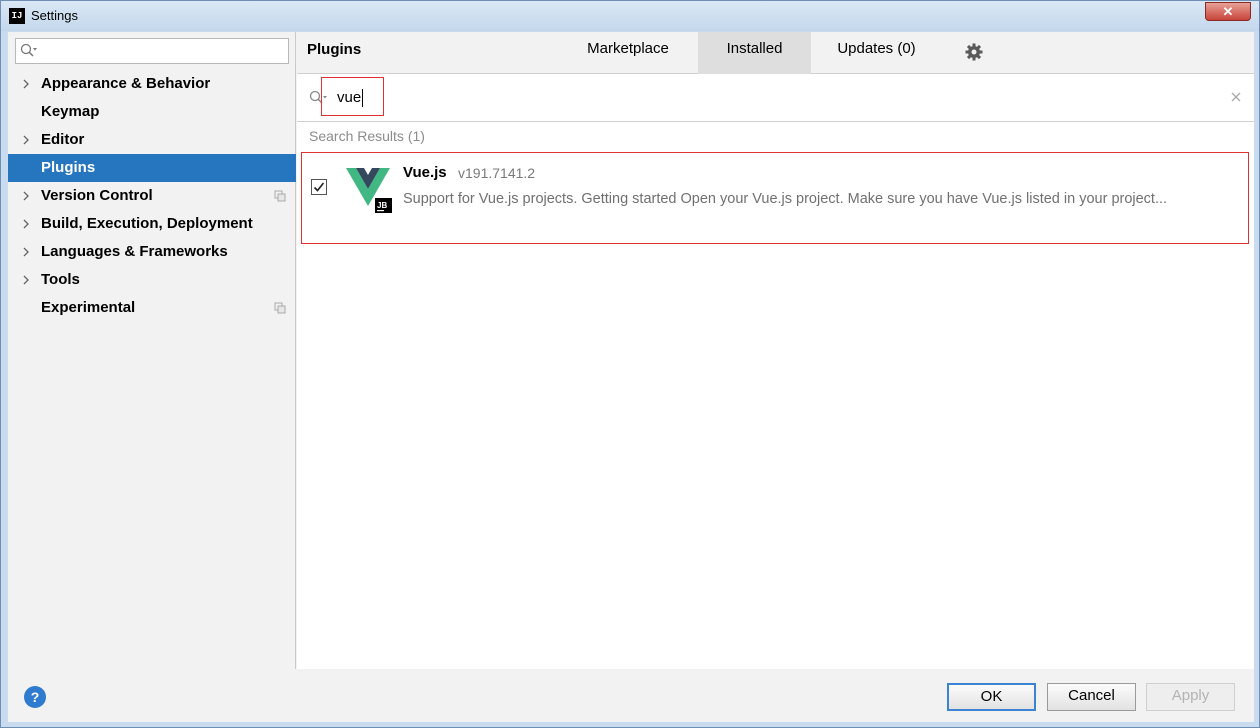 This screenshot has height=728, width=1260. I want to click on gear-icon, so click(974, 52).